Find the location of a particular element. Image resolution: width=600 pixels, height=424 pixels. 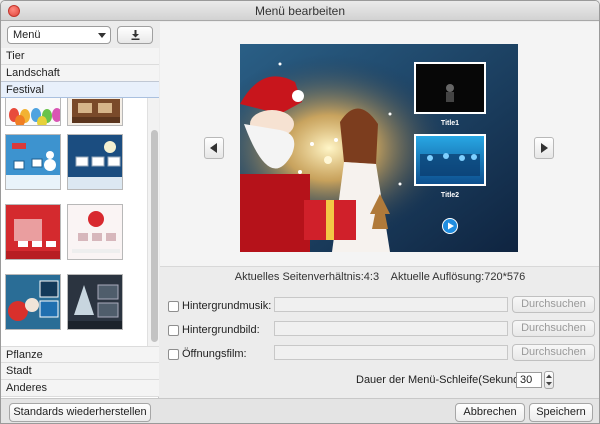

template-thumbnail-grid is located at coordinates (74, 222).